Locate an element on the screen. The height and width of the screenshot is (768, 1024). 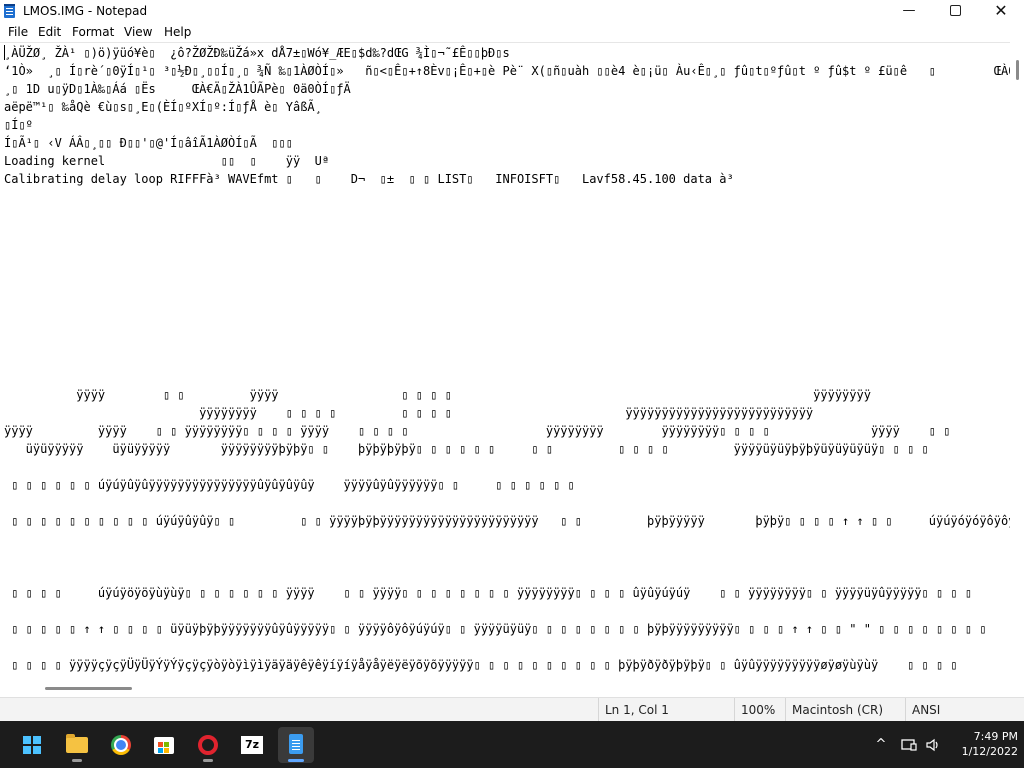
status-bar: Ln 1, Col 1 100% Macintosh (CR) ANSI is located at coordinates (512, 709).